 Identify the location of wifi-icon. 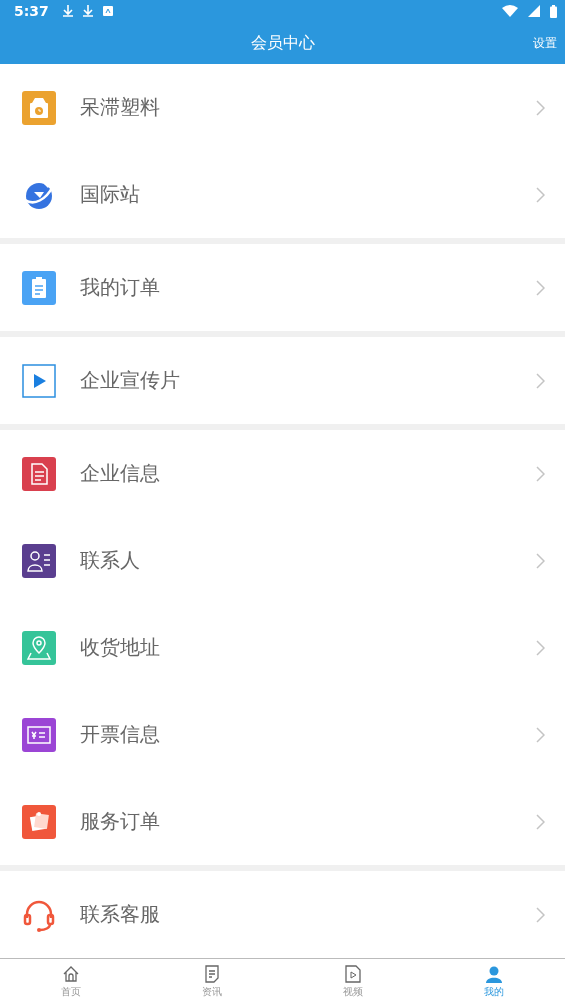
(510, 11).